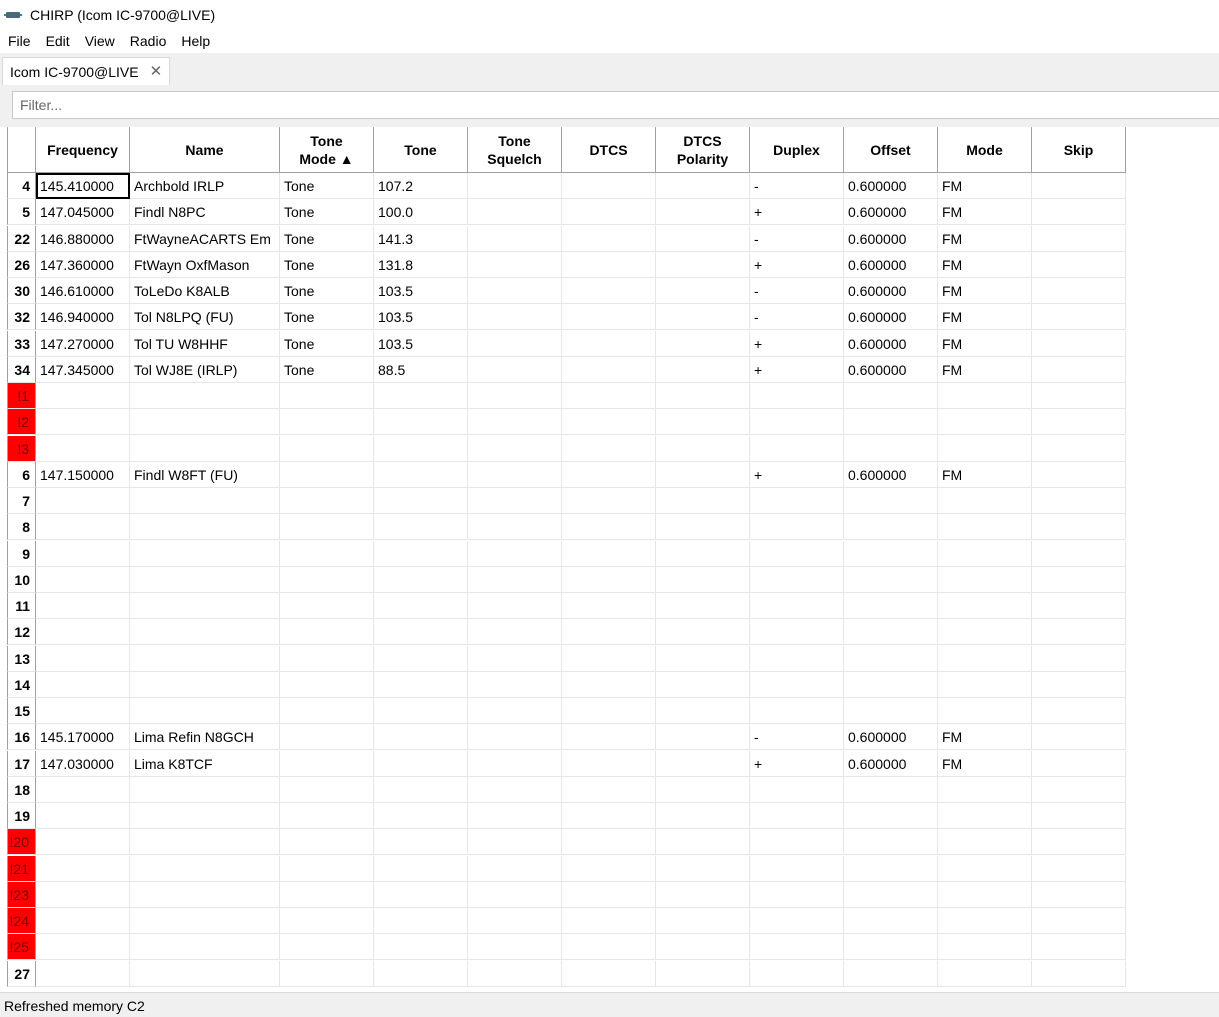 This screenshot has height=1017, width=1219. Describe the element at coordinates (205, 317) in the screenshot. I see `cell-name: Tol N8LPQ (FU)` at that location.